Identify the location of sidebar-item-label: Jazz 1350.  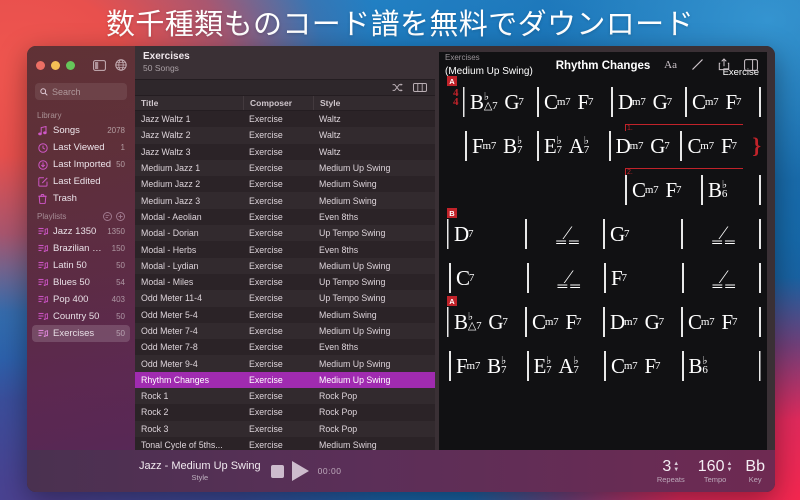
(75, 231).